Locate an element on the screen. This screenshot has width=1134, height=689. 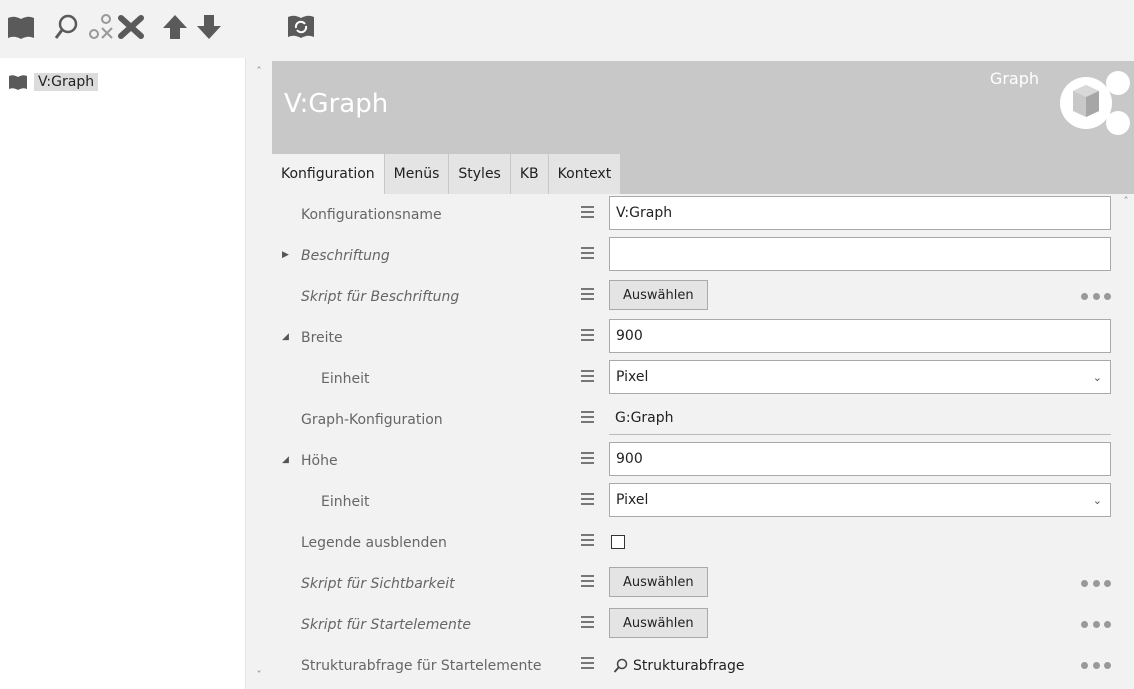
move-down-icon is located at coordinates (209, 27).